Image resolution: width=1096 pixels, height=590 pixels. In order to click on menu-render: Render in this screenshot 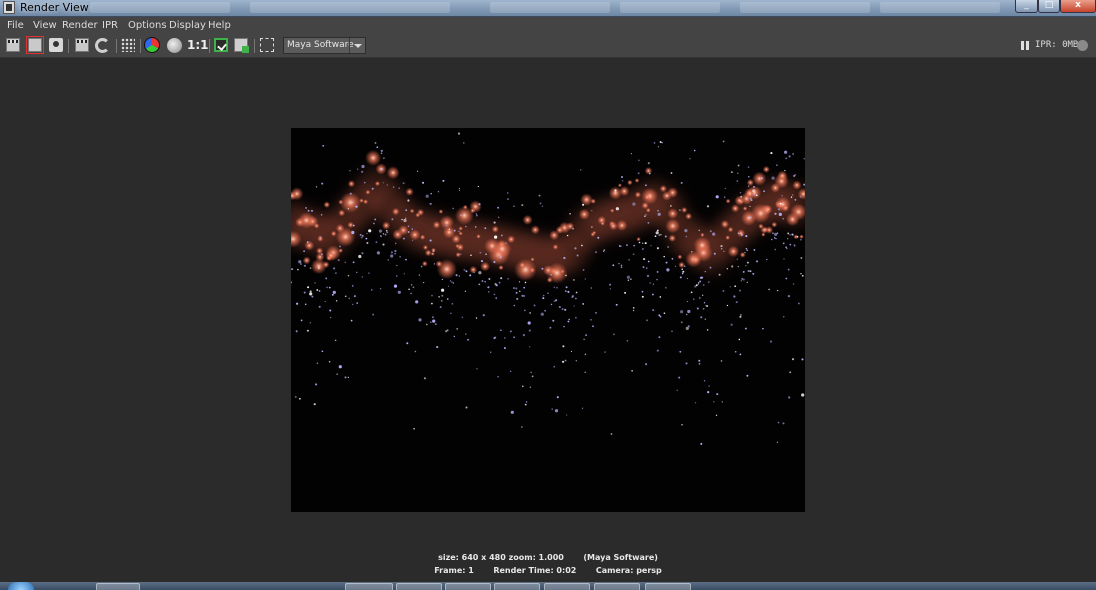, I will do `click(80, 26)`.